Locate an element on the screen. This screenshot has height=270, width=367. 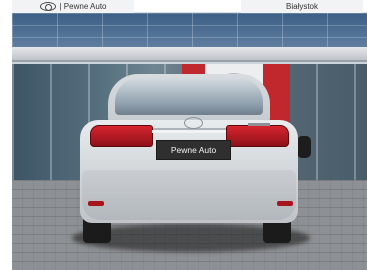
toyota-logo-icon is located at coordinates (47, 6).